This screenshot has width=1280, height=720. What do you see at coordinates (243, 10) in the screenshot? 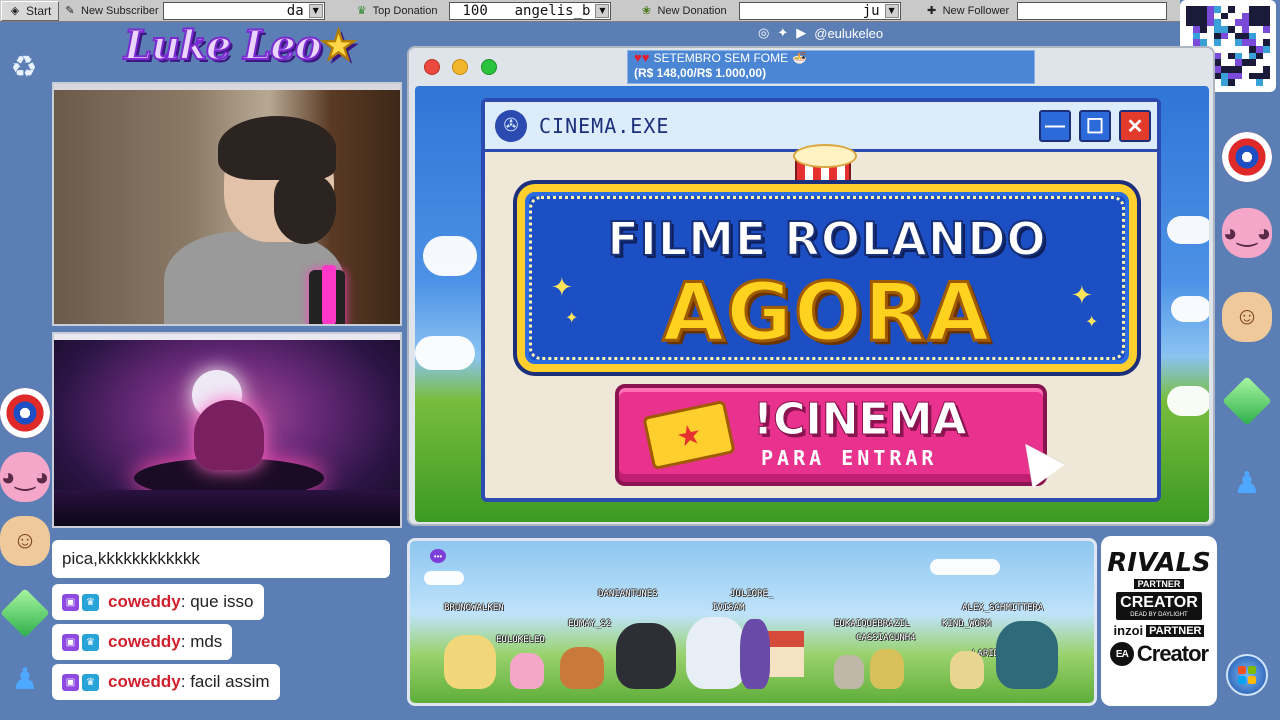
I see `new-subscriber-field: da ▼` at bounding box center [243, 10].